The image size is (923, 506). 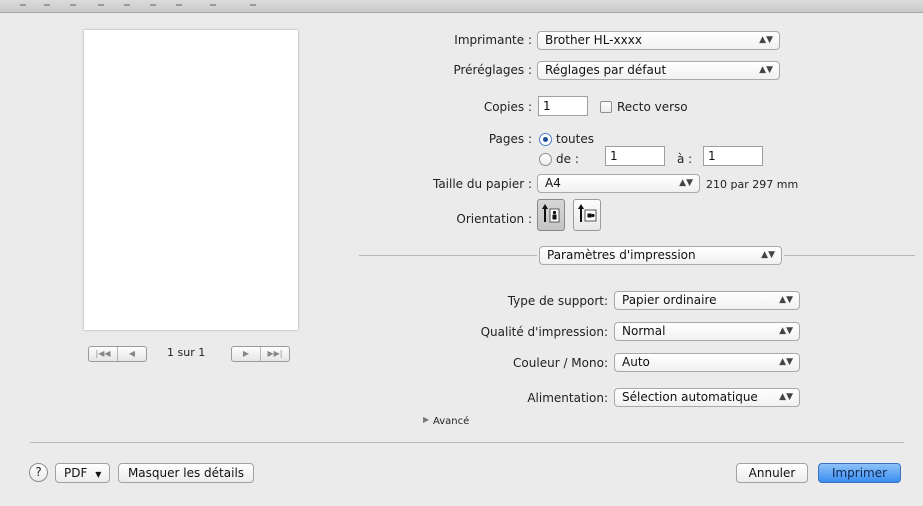 I want to click on presets-value: Réglages par défaut, so click(x=606, y=70).